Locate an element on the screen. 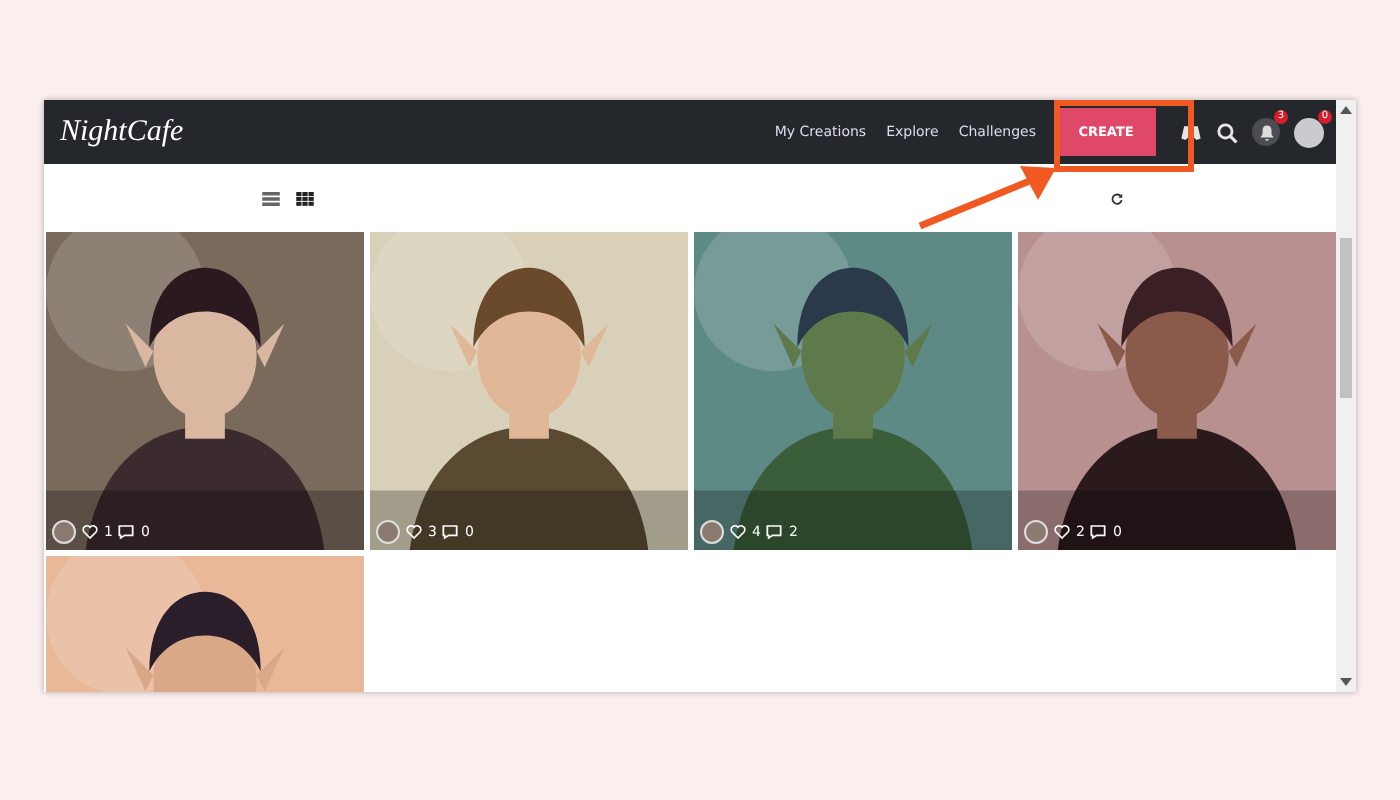 This screenshot has width=1400, height=800. search-icon is located at coordinates (1227, 132).